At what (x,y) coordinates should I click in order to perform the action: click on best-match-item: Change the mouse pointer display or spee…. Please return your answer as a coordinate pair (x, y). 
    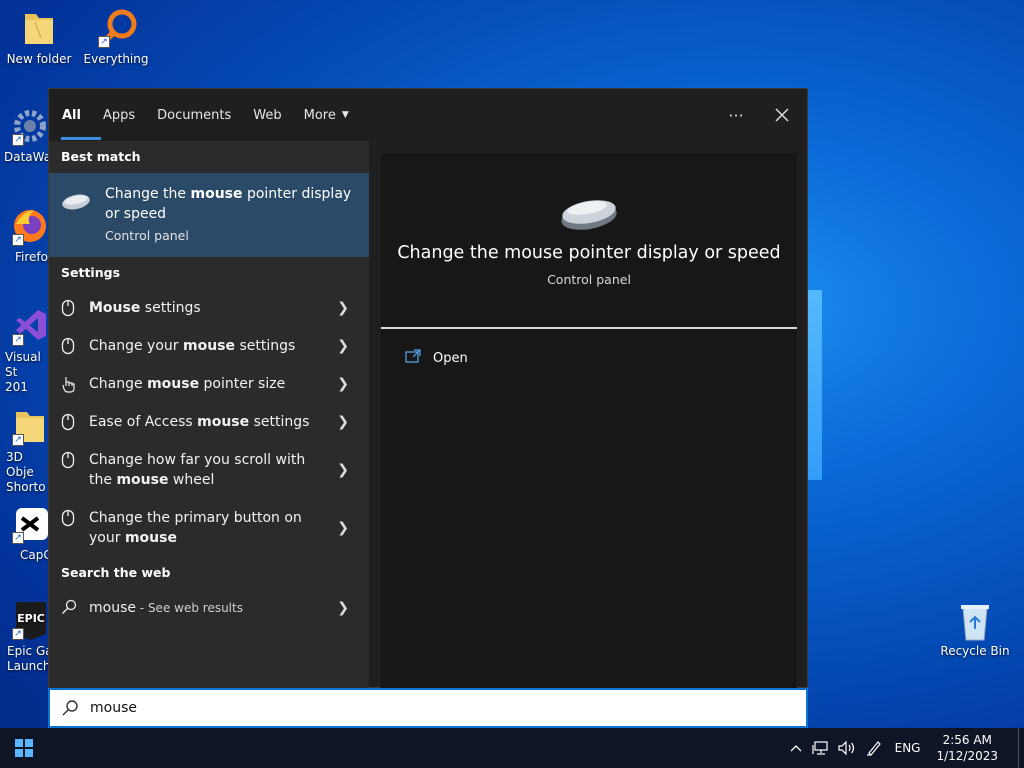
    Looking at the image, I should click on (209, 215).